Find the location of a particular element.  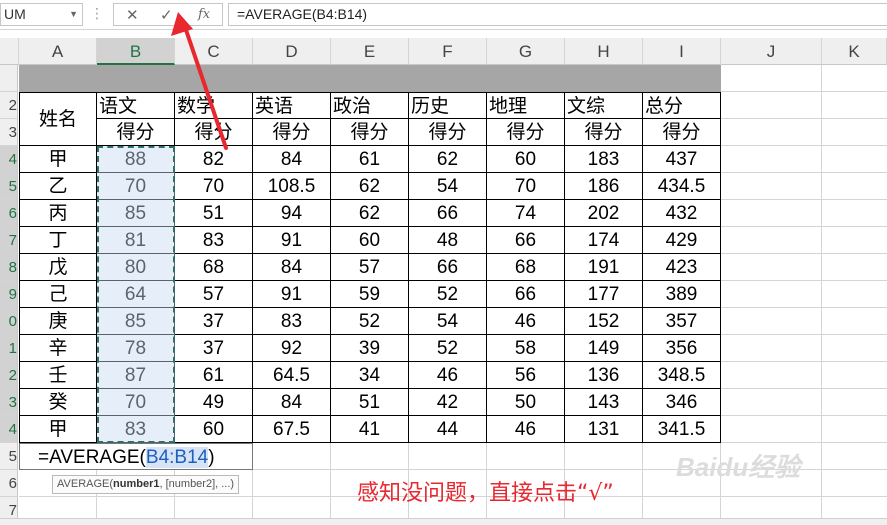

score-cell: 177 is located at coordinates (604, 294).